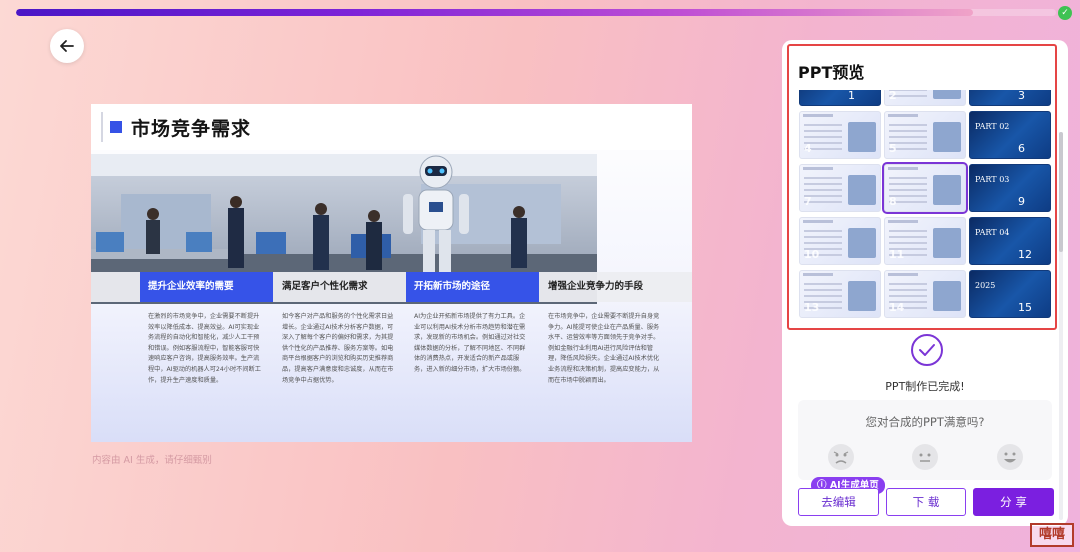 The width and height of the screenshot is (1080, 552). I want to click on slide-thumbnail: PART 02 6, so click(1010, 135).